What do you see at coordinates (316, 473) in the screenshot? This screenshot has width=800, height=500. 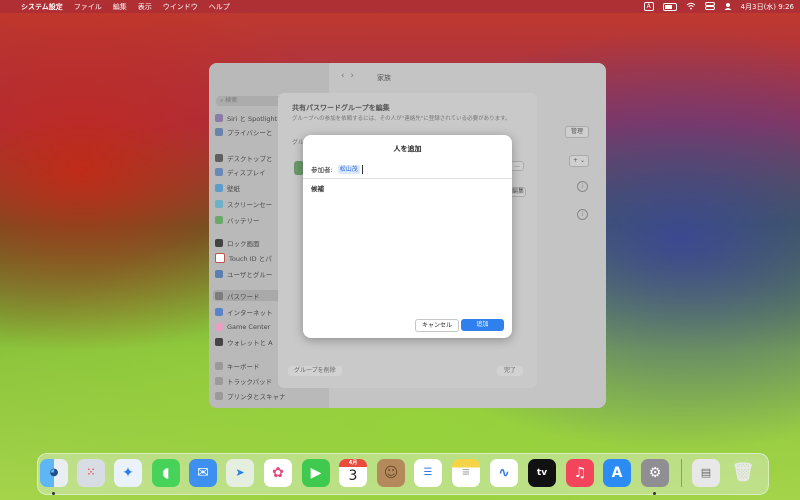 I see `facetime-icon: ▶` at bounding box center [316, 473].